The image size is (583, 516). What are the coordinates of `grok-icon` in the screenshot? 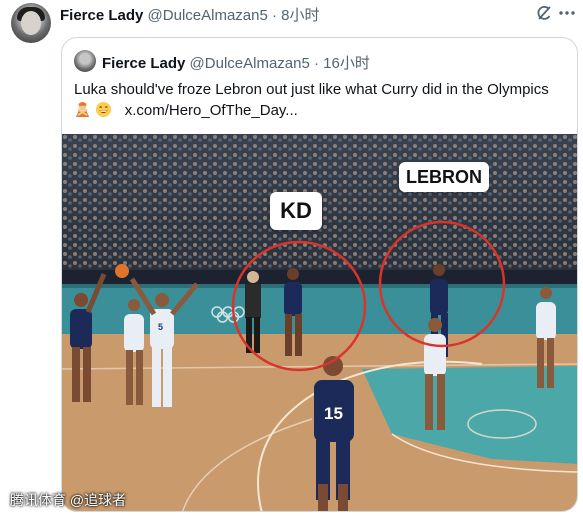 It's located at (544, 13).